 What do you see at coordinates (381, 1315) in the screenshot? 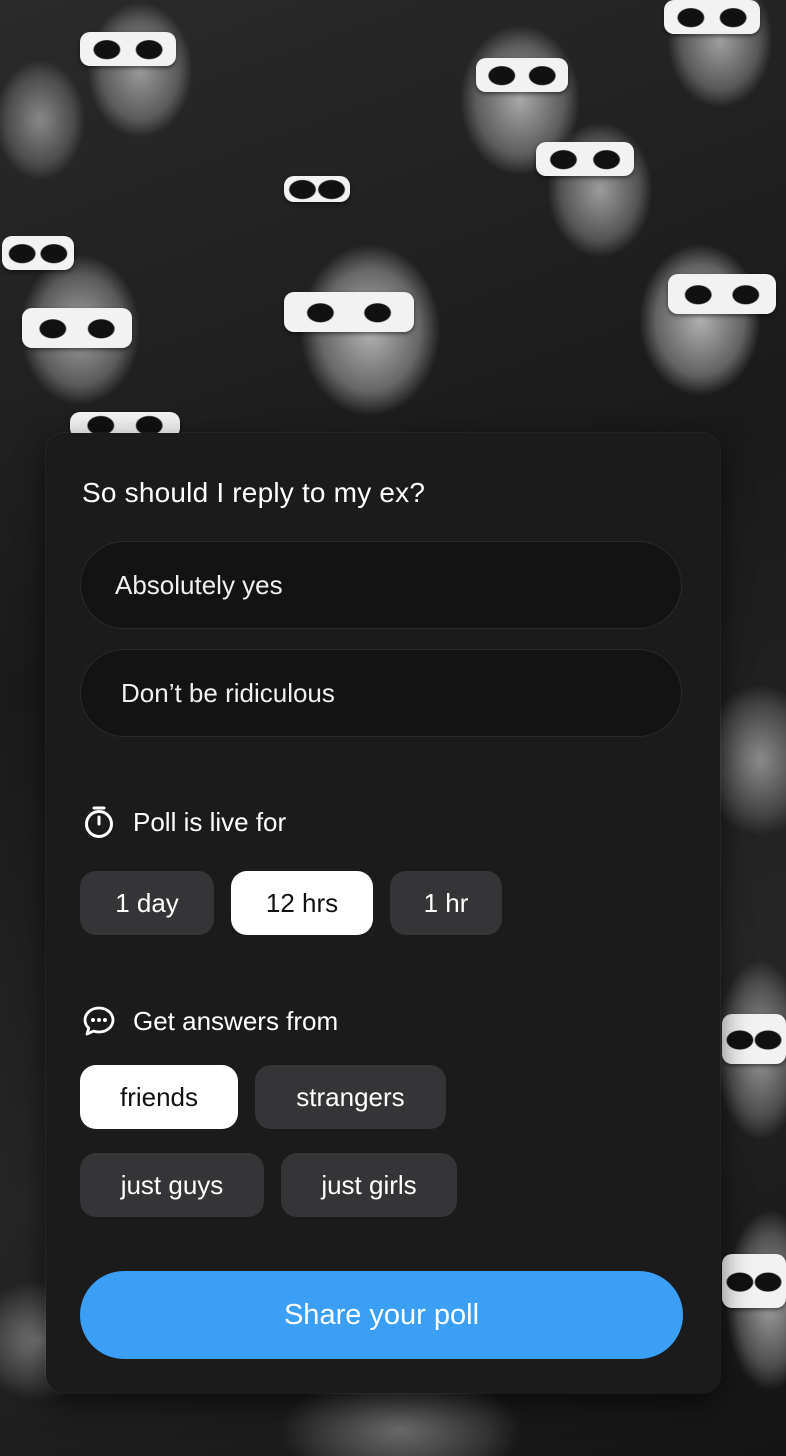
I see `share-poll-button: Share your poll` at bounding box center [381, 1315].